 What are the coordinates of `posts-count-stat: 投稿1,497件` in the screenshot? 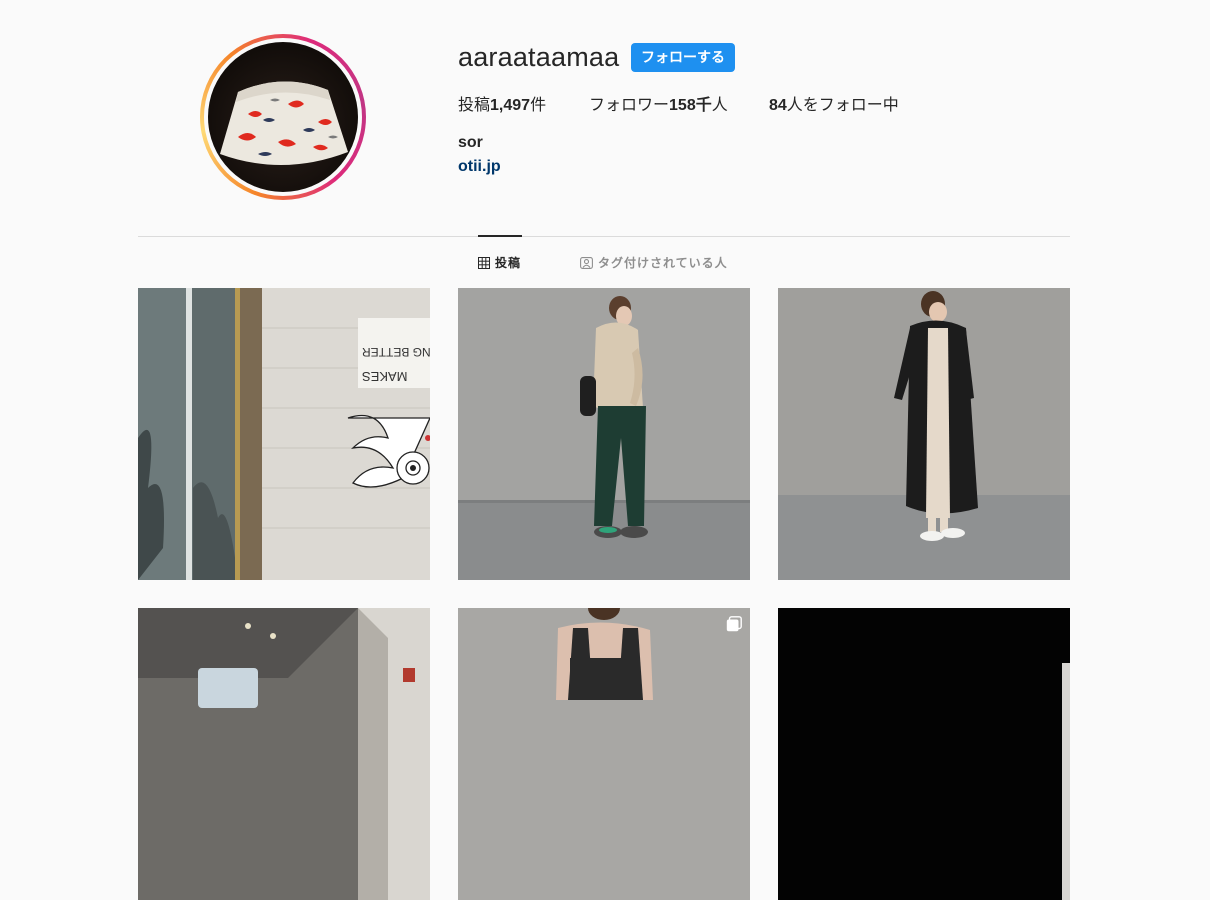 It's located at (502, 103).